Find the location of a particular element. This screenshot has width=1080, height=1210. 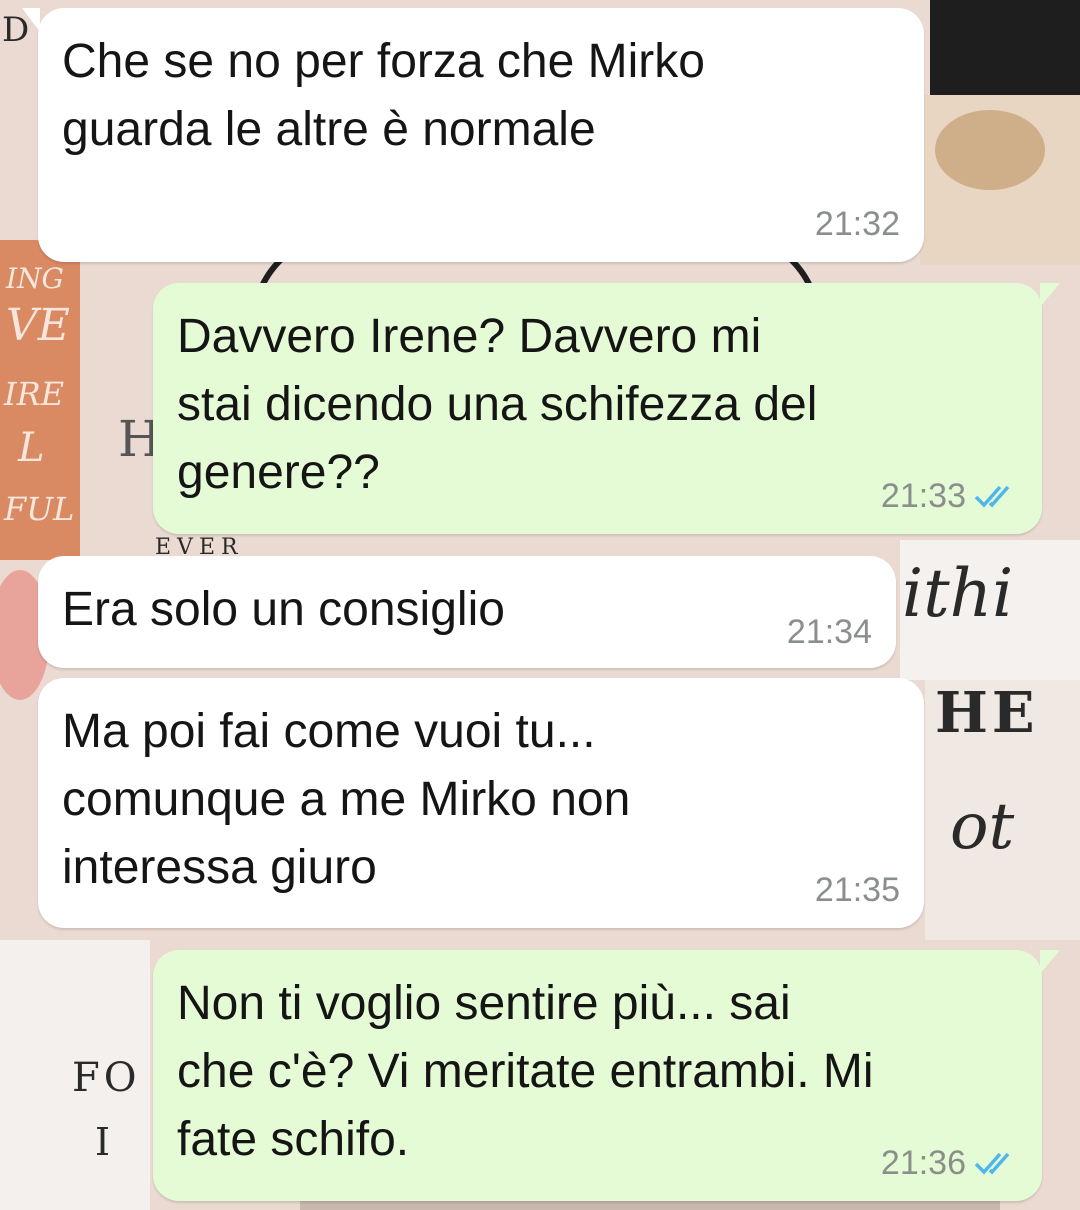

message-meta: 21:33 is located at coordinates (949, 496).